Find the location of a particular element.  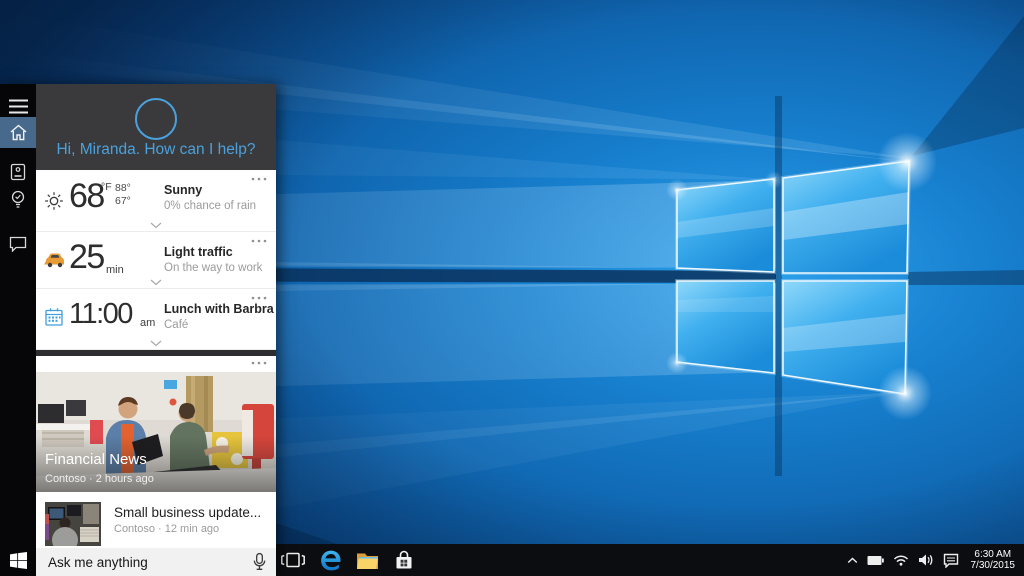

microphone-icon is located at coordinates (259, 562).